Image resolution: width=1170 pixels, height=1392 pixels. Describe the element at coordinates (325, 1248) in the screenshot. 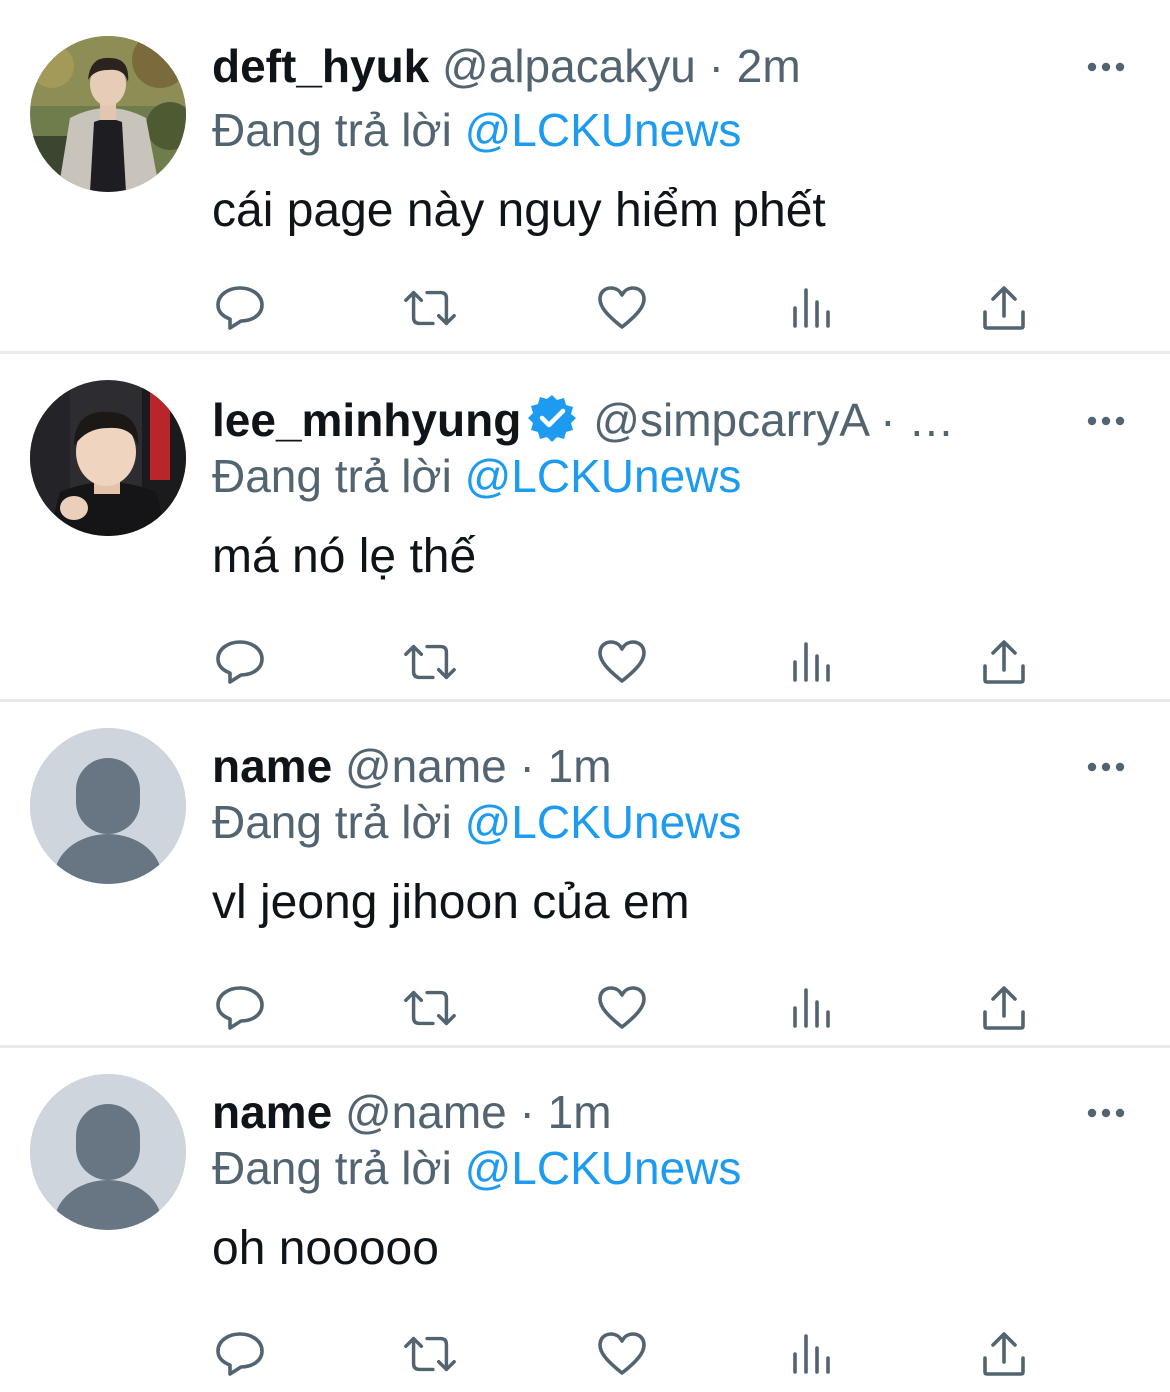

I see `tweet-text: oh nooooo` at that location.